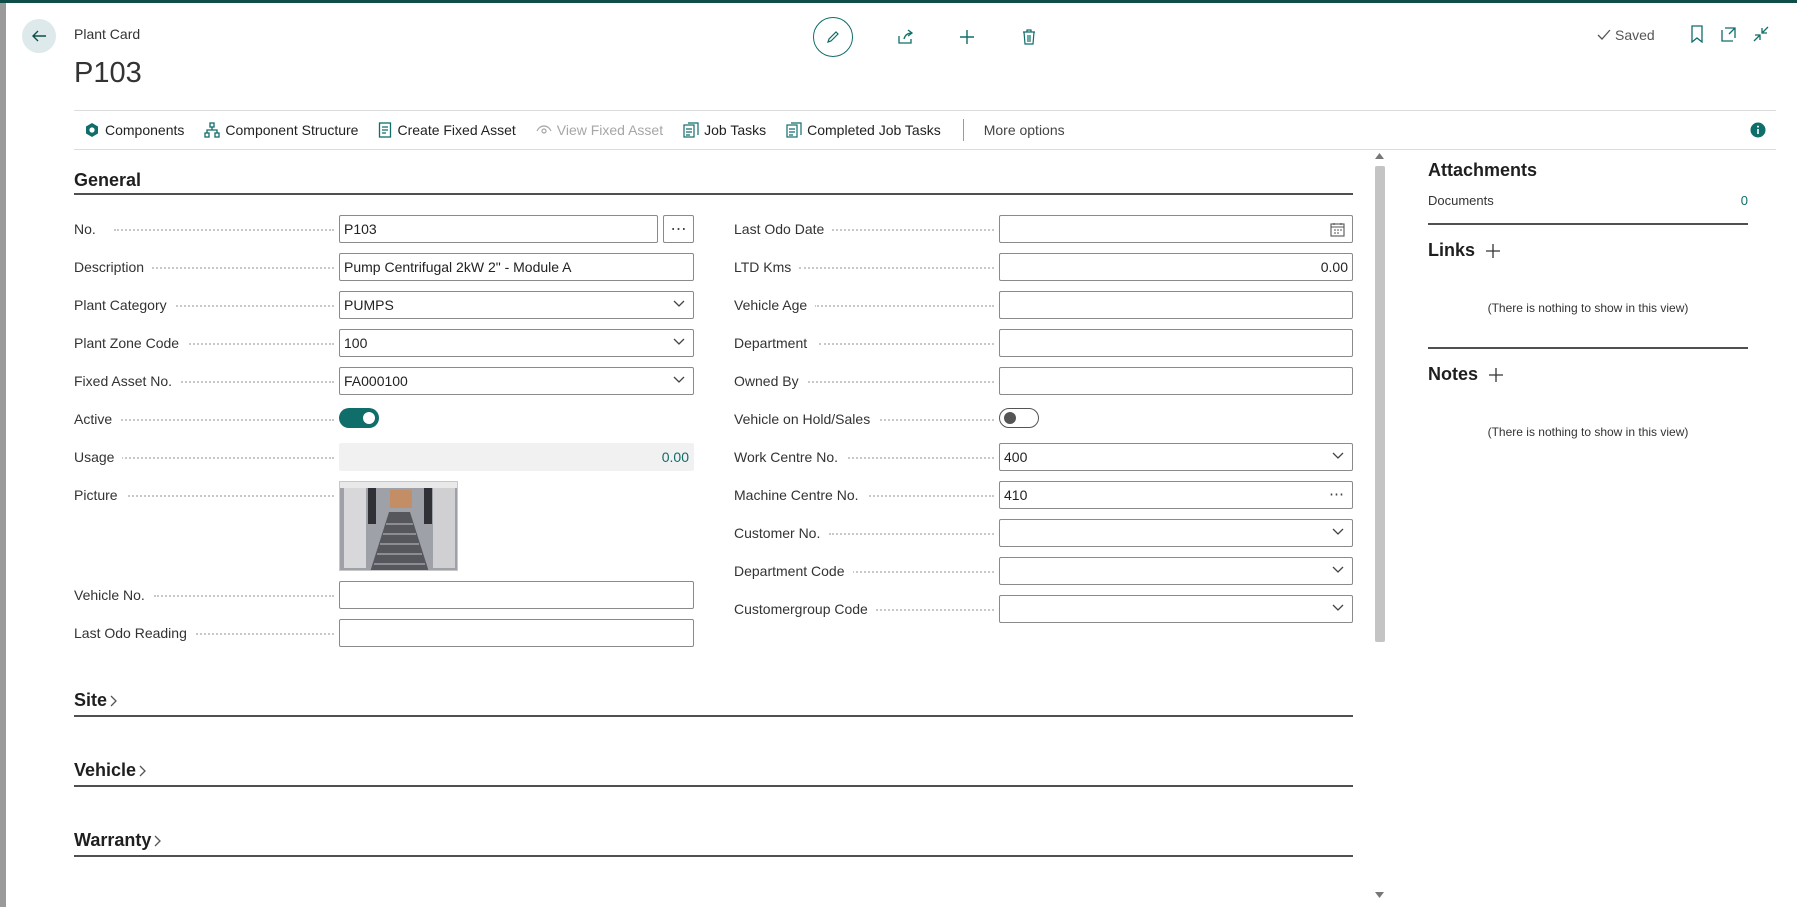 The image size is (1797, 907). I want to click on tasks-icon, so click(691, 130).